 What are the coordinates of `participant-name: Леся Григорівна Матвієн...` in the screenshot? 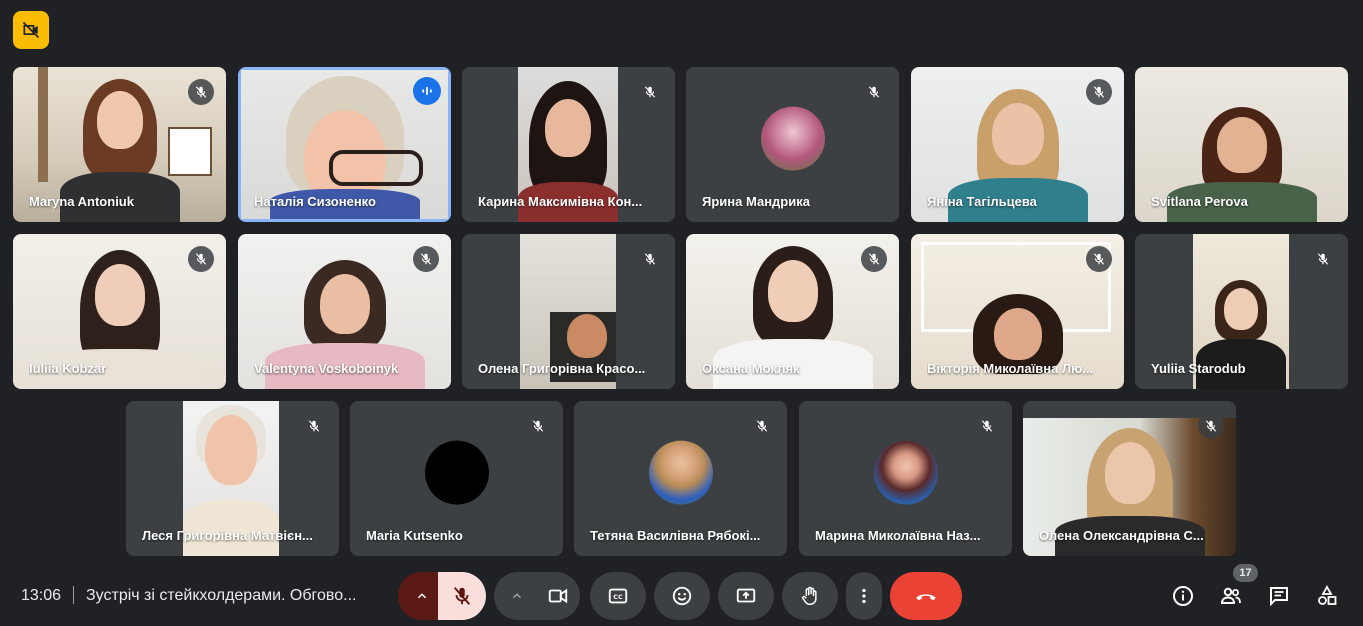 It's located at (227, 535).